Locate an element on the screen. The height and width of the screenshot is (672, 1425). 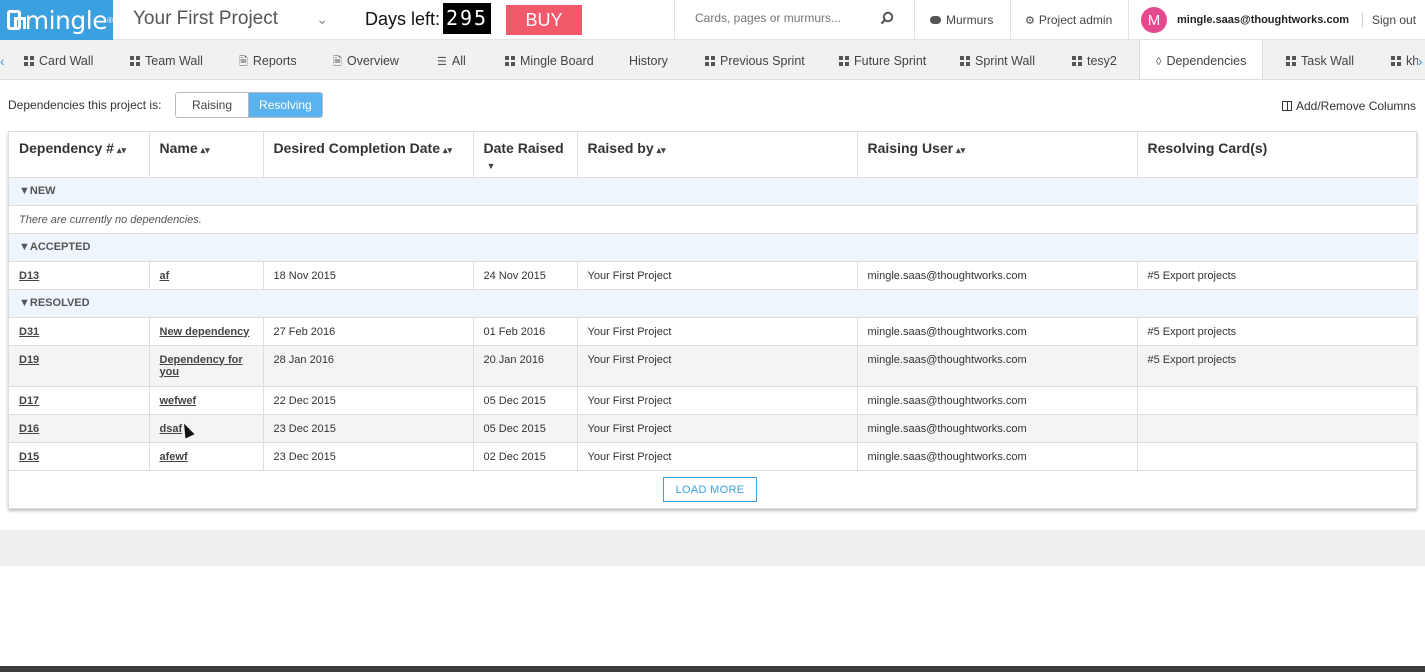
project-admin-label: Project admin is located at coordinates (1075, 20).